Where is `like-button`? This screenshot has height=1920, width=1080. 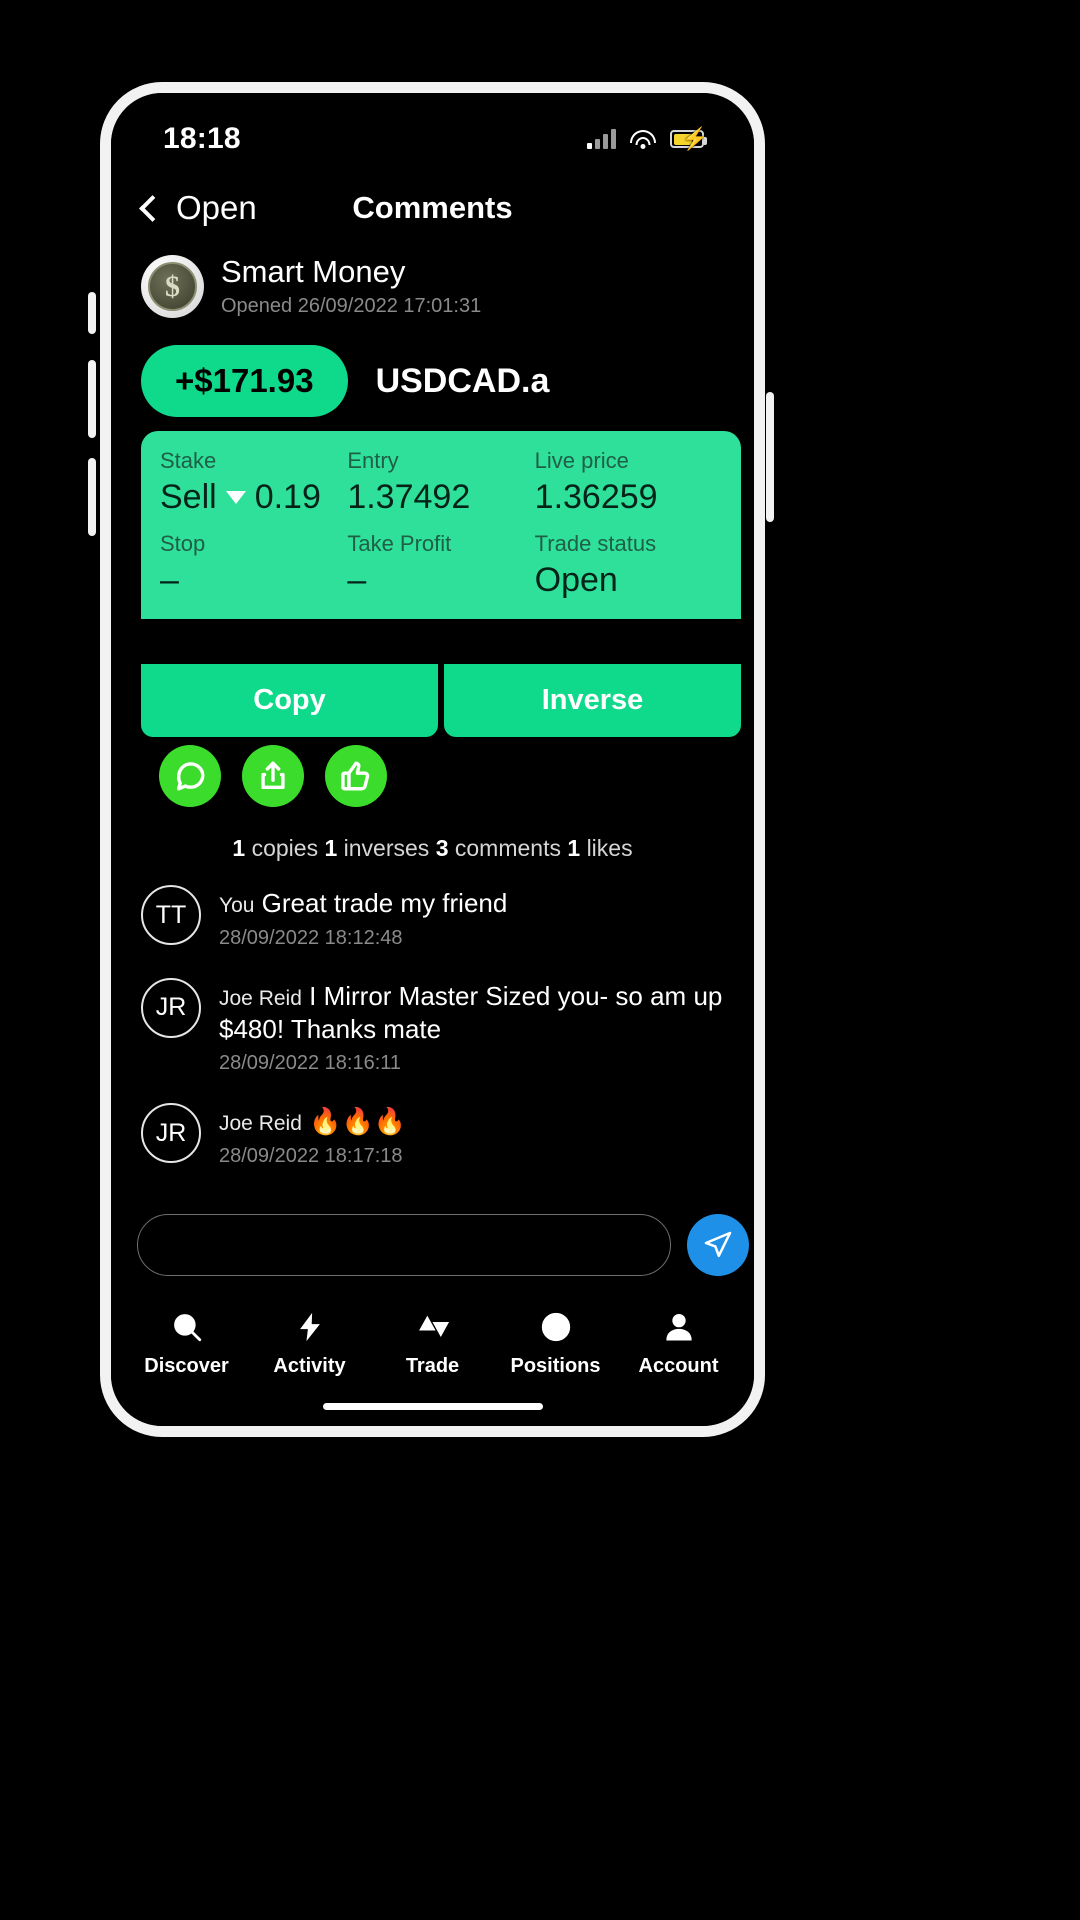
like-button is located at coordinates (356, 776).